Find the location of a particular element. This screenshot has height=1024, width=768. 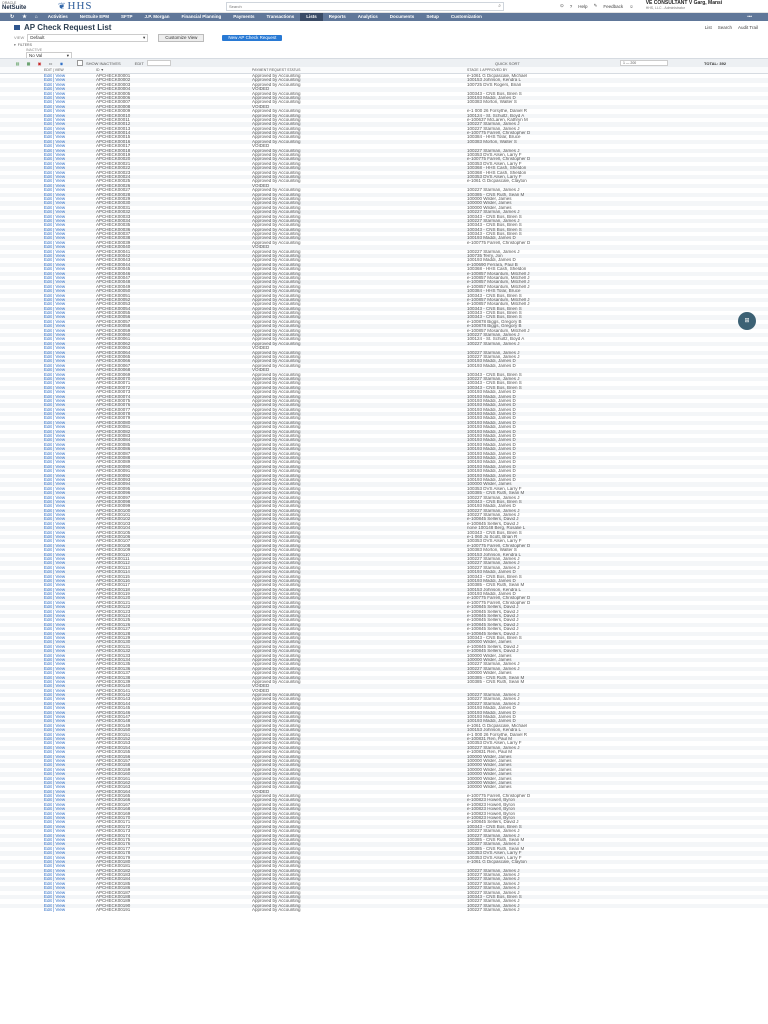

user-role: HHS, LLC - Administrator is located at coordinates (665, 8).